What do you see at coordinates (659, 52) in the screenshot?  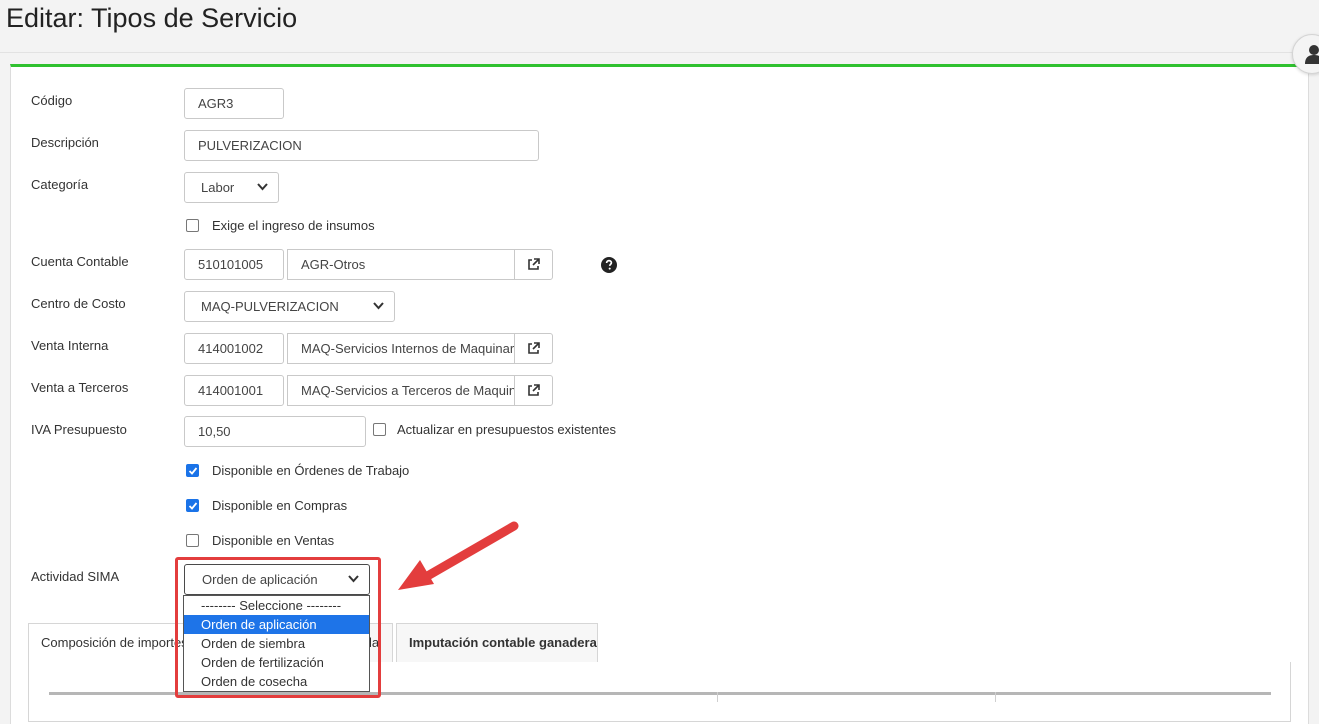 I see `header-divider` at bounding box center [659, 52].